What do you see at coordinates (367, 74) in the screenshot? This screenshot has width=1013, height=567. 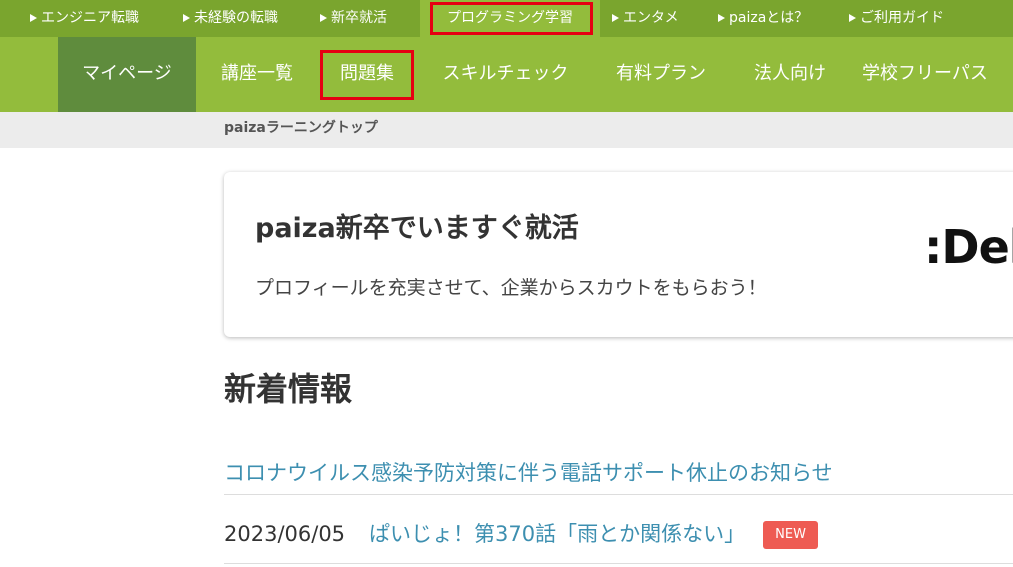 I see `main-nav-problem-set: 問題集` at bounding box center [367, 74].